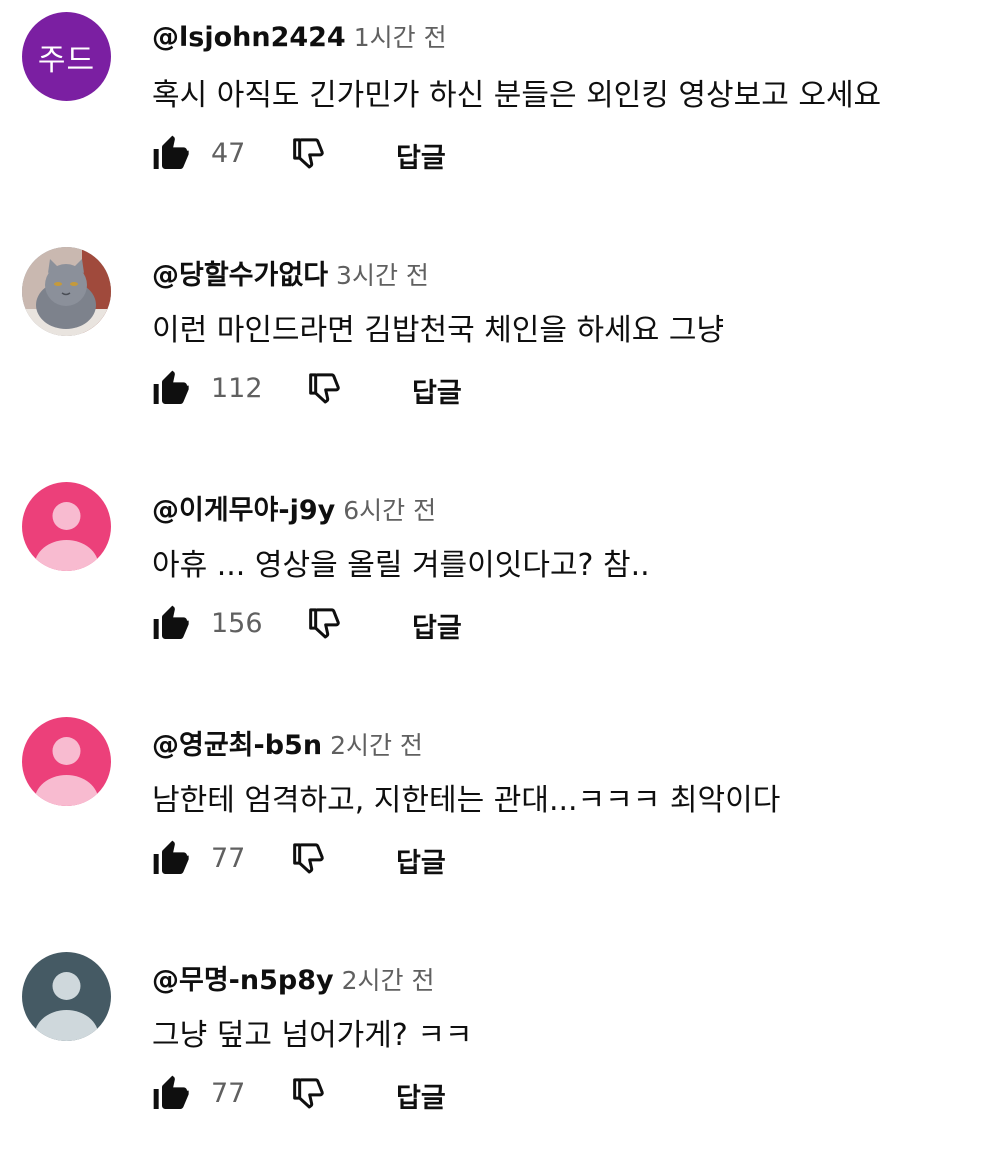  Describe the element at coordinates (237, 623) in the screenshot. I see `like-count: 156` at that location.